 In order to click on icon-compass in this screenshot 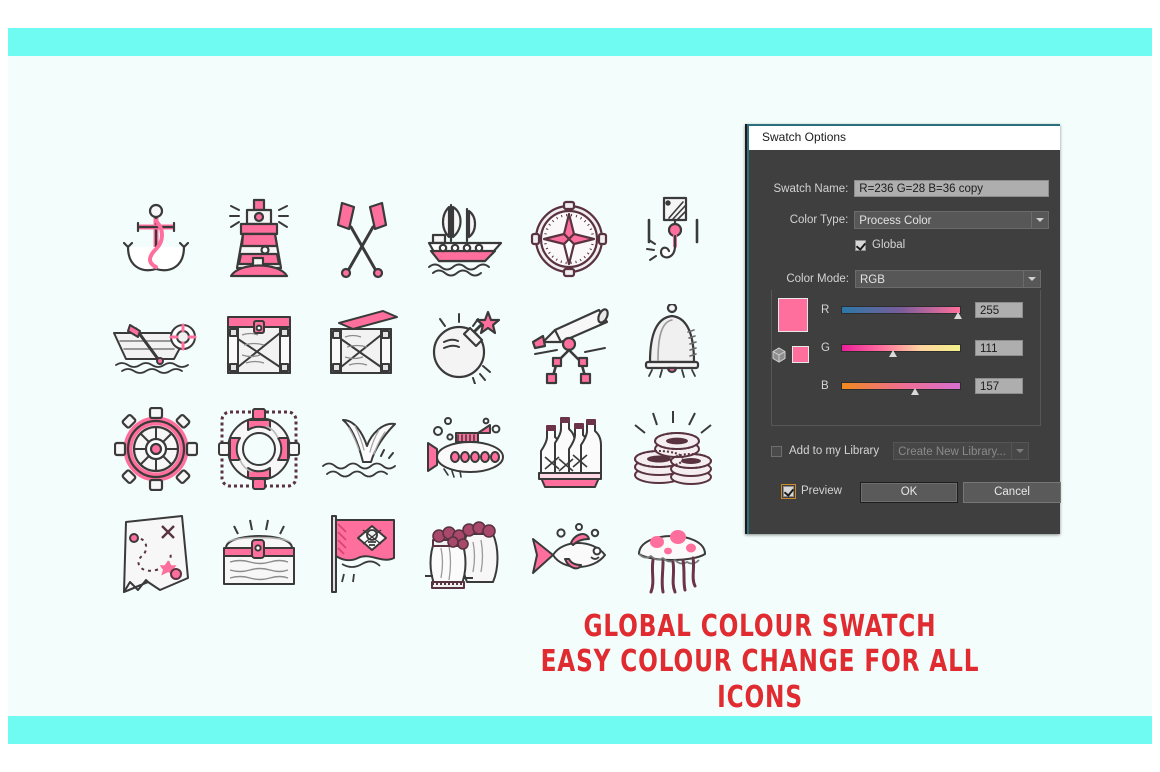, I will do `click(568, 238)`.